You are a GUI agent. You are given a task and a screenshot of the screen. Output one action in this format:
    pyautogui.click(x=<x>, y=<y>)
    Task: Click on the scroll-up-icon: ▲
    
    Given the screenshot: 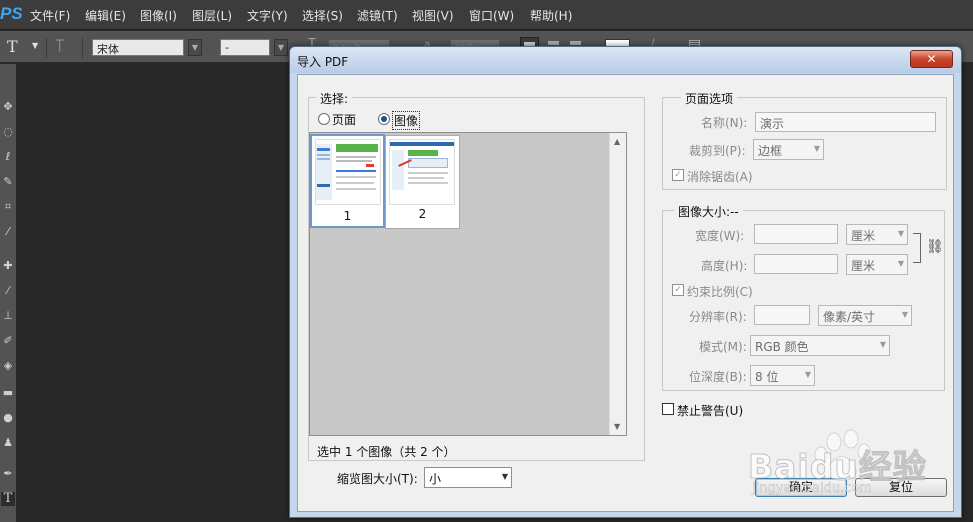 What is the action you would take?
    pyautogui.click(x=617, y=141)
    